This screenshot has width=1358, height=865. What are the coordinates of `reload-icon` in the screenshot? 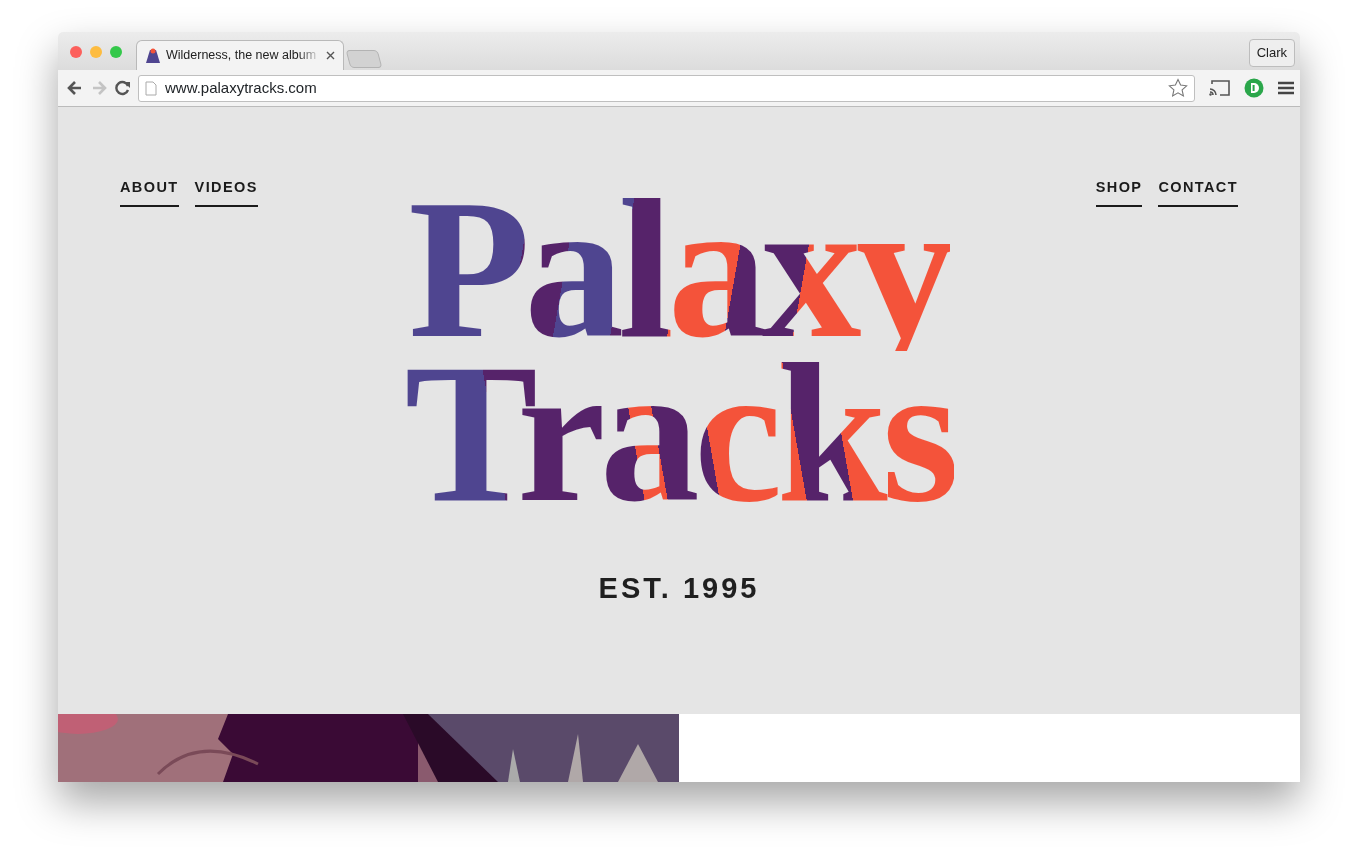 It's located at (123, 88).